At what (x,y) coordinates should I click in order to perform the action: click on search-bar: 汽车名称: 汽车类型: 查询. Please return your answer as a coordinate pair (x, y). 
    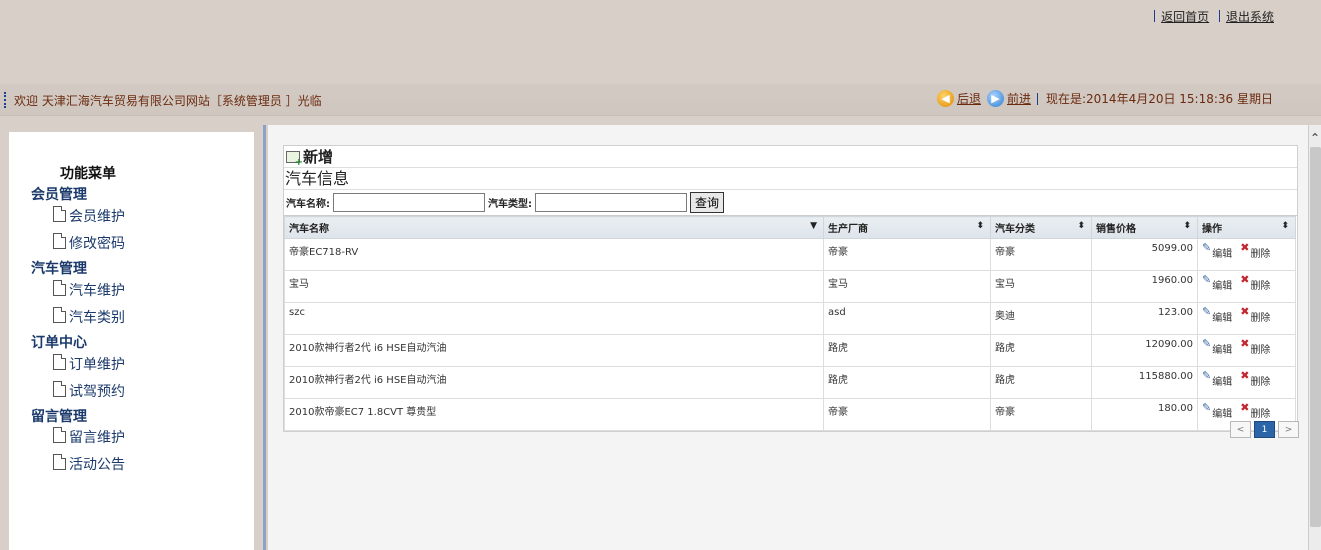
    Looking at the image, I should click on (790, 203).